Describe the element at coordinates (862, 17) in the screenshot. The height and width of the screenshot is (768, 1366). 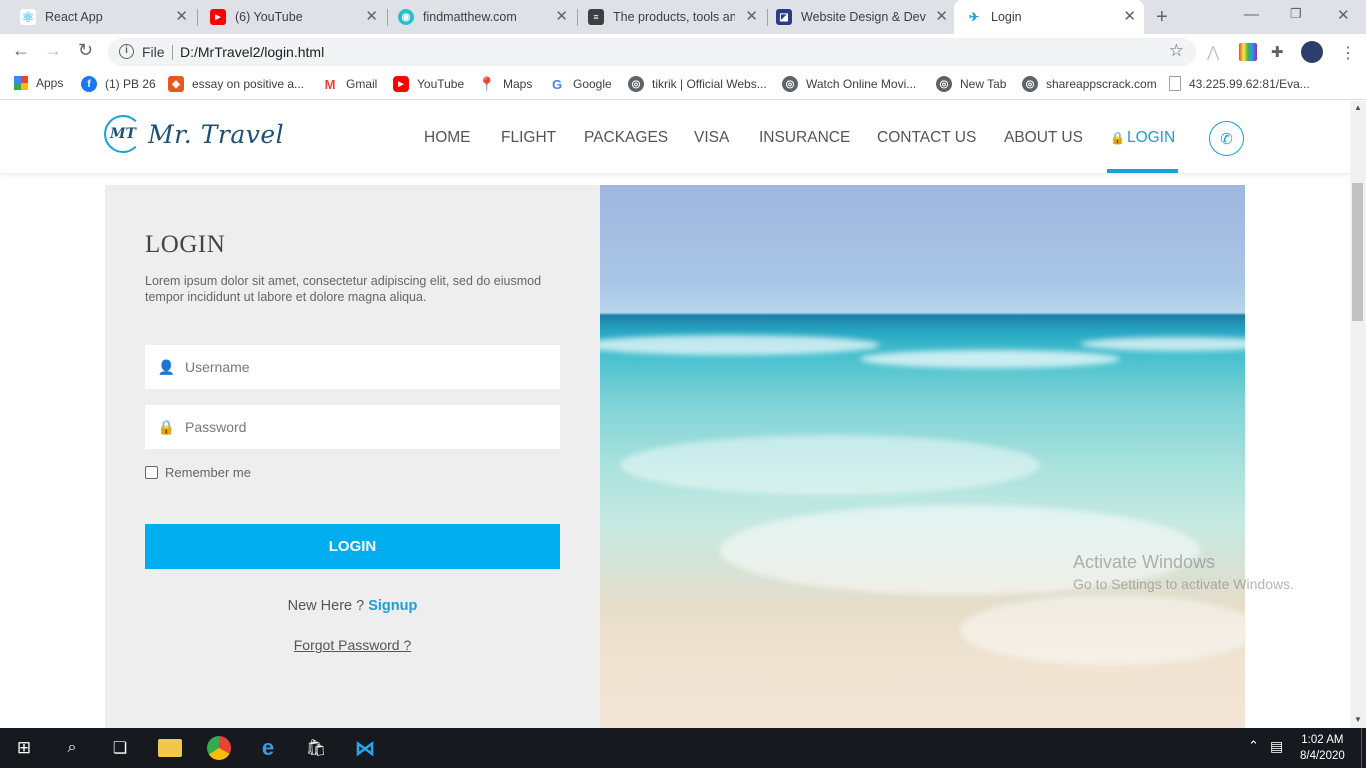
I see `tab-website-design: ◪ Website Design & Deve ✕` at that location.